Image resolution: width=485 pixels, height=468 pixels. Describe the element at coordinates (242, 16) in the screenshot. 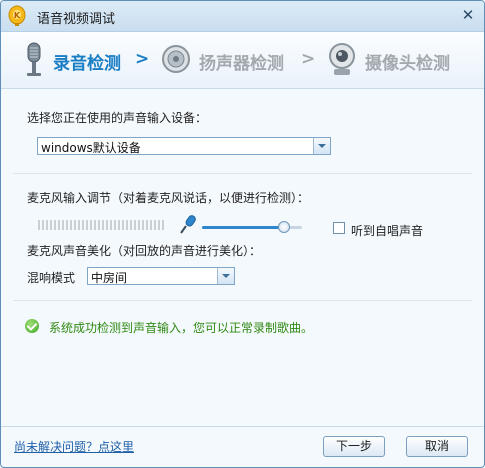

I see `title-bar: K 语音视频调试 ✕` at that location.